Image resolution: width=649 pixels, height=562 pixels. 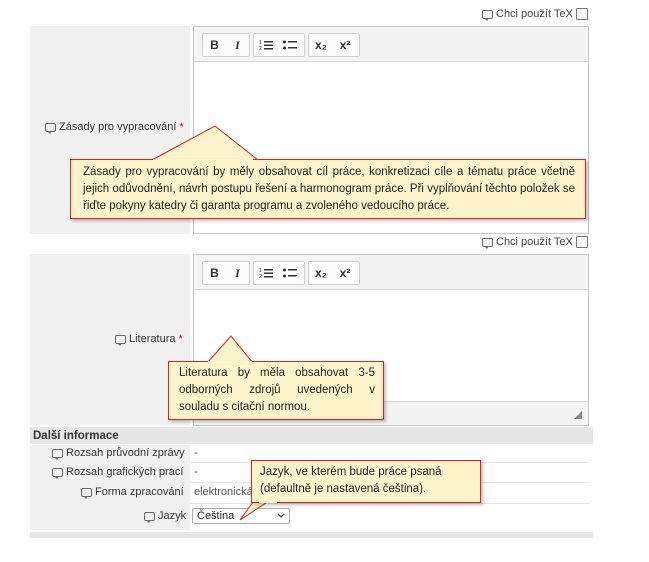 What do you see at coordinates (311, 535) in the screenshot?
I see `section-heading-next` at bounding box center [311, 535].